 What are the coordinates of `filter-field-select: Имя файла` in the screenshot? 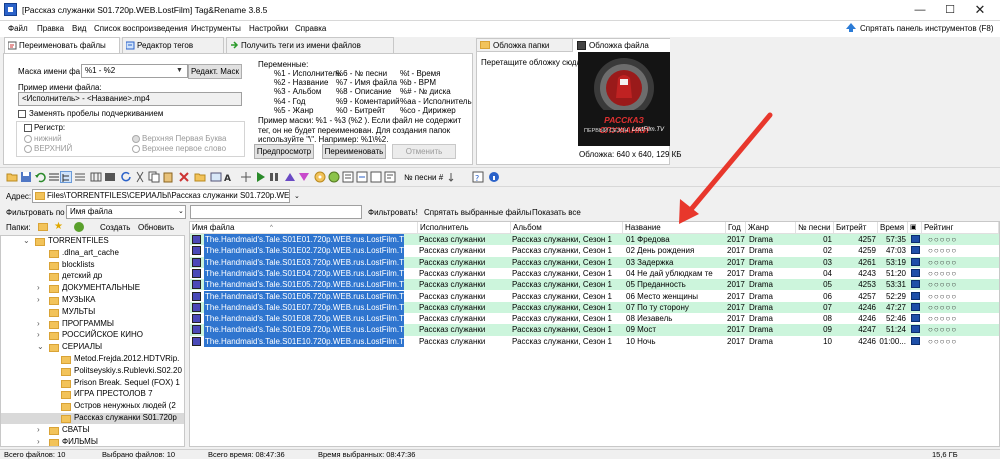 It's located at (126, 212).